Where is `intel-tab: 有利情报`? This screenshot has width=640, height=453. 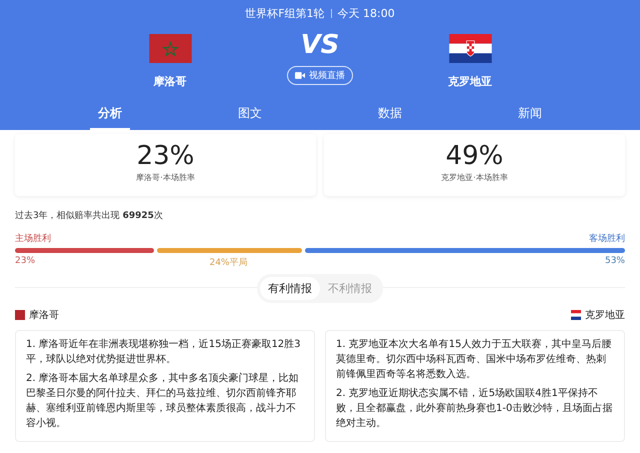 intel-tab: 有利情报 is located at coordinates (290, 288).